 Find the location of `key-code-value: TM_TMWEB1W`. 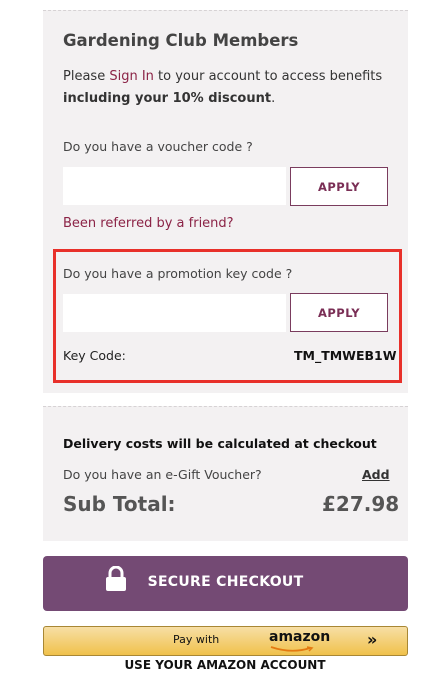

key-code-value: TM_TMWEB1W is located at coordinates (345, 355).